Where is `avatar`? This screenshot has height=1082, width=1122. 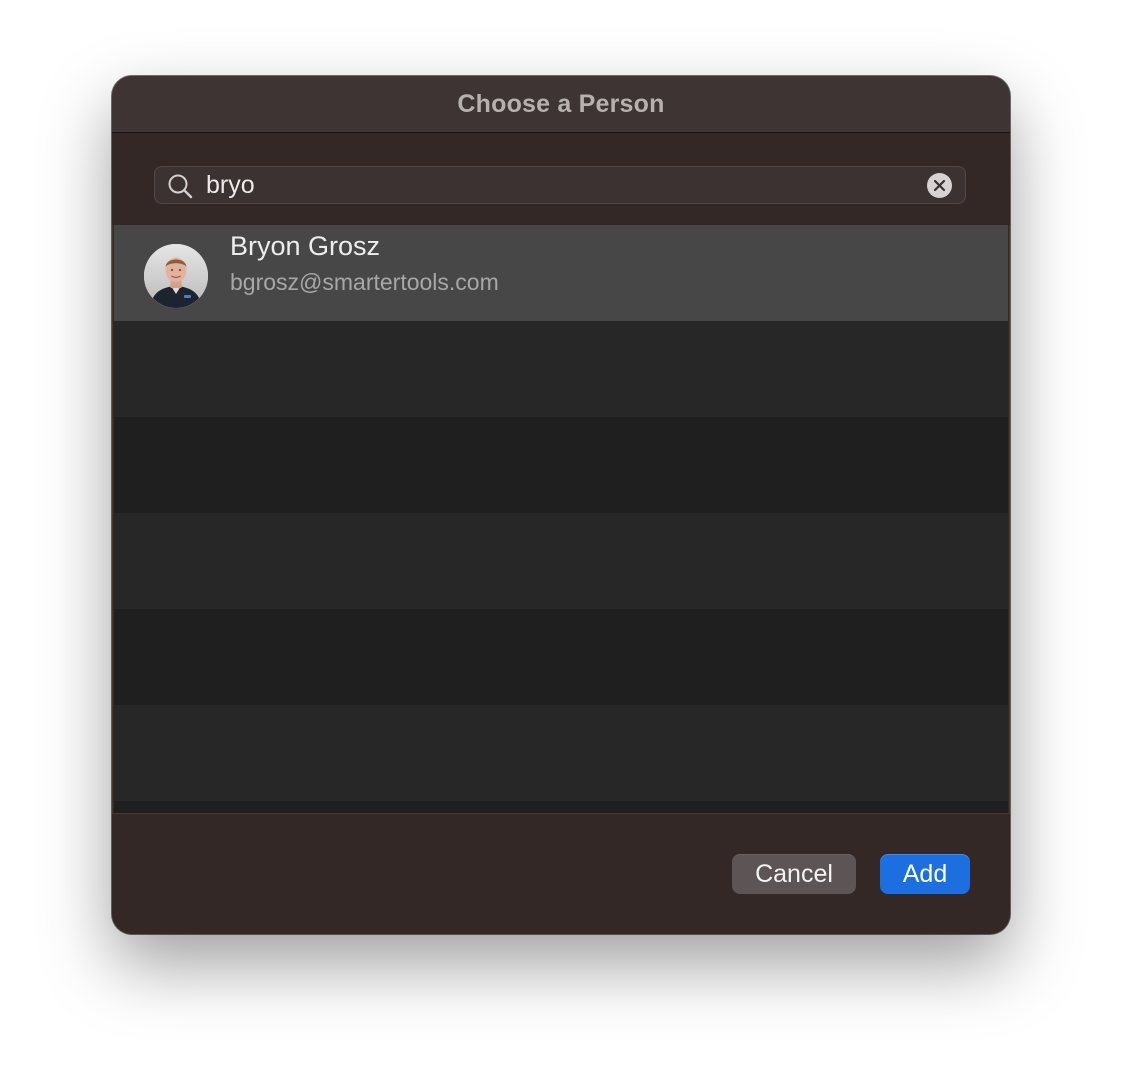 avatar is located at coordinates (176, 276).